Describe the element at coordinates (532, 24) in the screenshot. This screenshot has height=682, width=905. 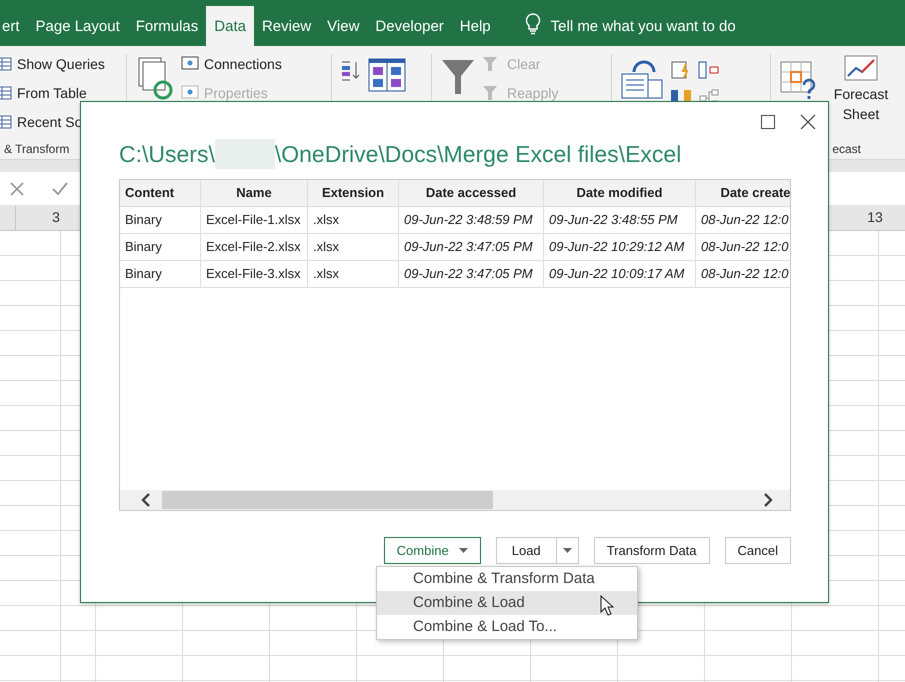
I see `lightbulb-icon` at that location.